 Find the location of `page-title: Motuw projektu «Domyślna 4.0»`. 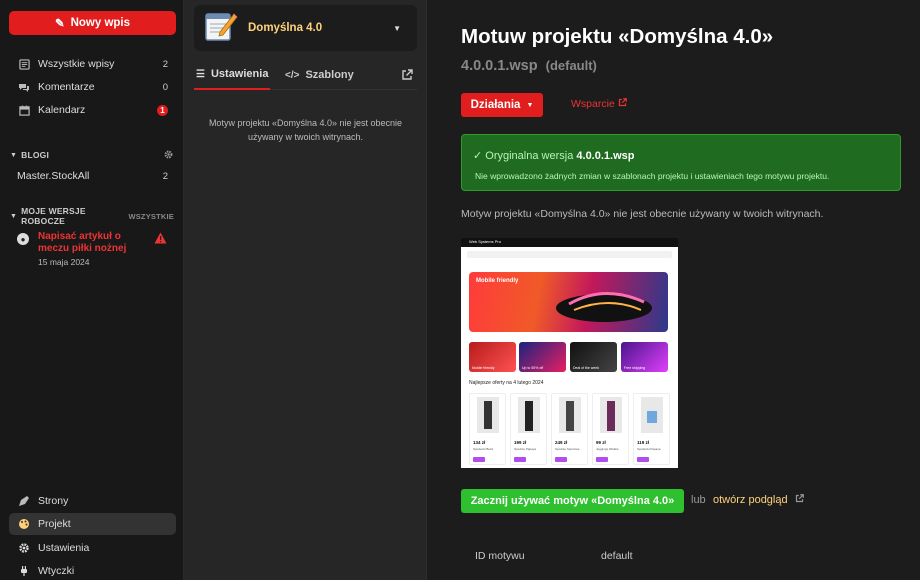

page-title: Motuw projektu «Domyślna 4.0» is located at coordinates (617, 36).